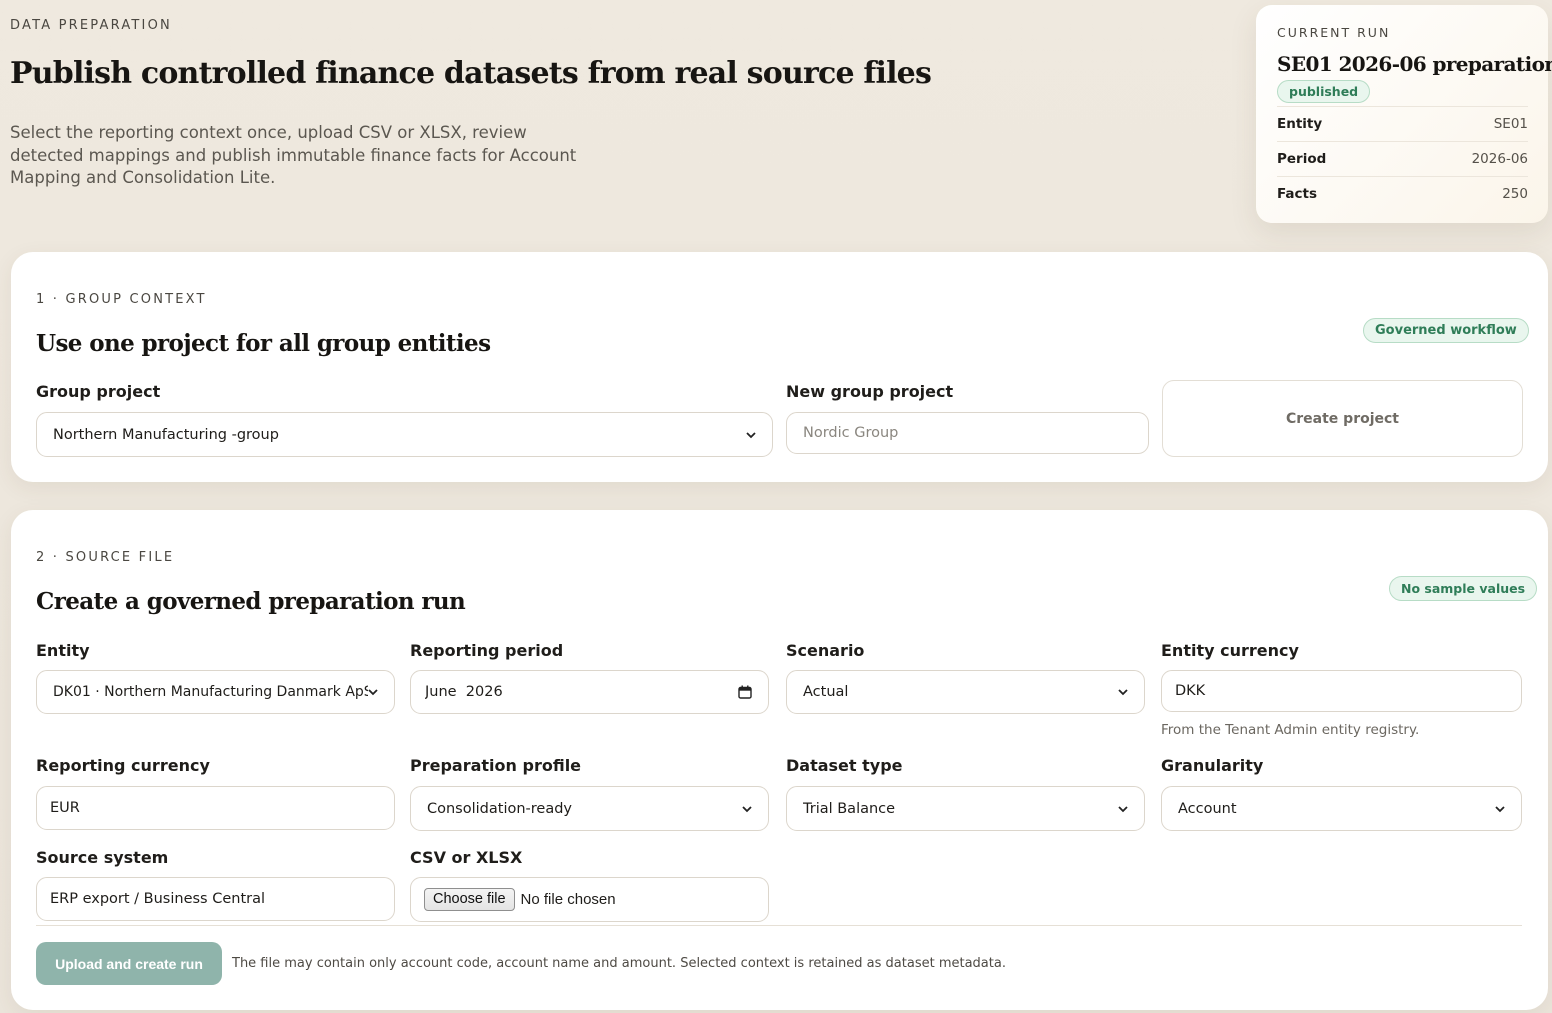  Describe the element at coordinates (404, 434) in the screenshot. I see `group-project-select: Northern Manufacturing -group` at that location.